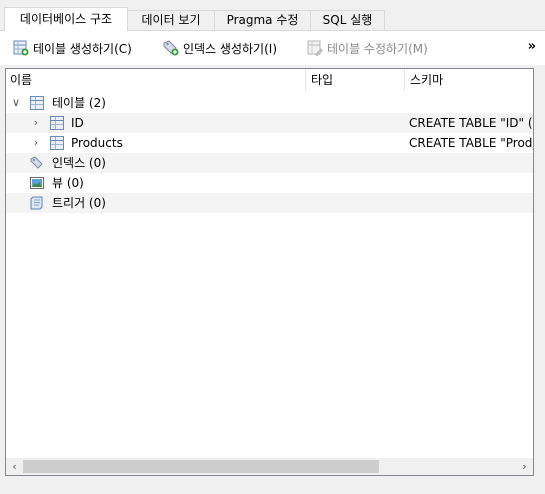 Image resolution: width=545 pixels, height=494 pixels. Describe the element at coordinates (269, 123) in the screenshot. I see `tree-item-table-id: › ID CREATE TABLE "ID" ( "I` at that location.